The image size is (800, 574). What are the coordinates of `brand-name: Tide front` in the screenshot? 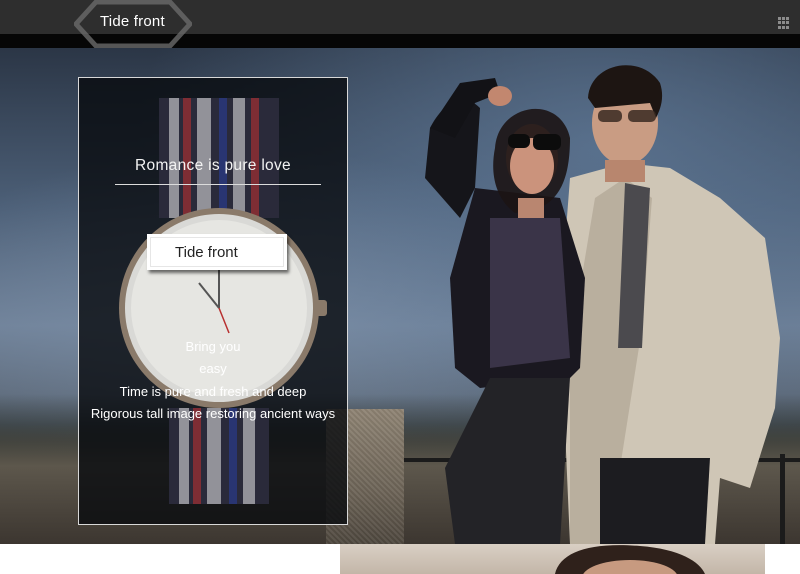 It's located at (132, 21).